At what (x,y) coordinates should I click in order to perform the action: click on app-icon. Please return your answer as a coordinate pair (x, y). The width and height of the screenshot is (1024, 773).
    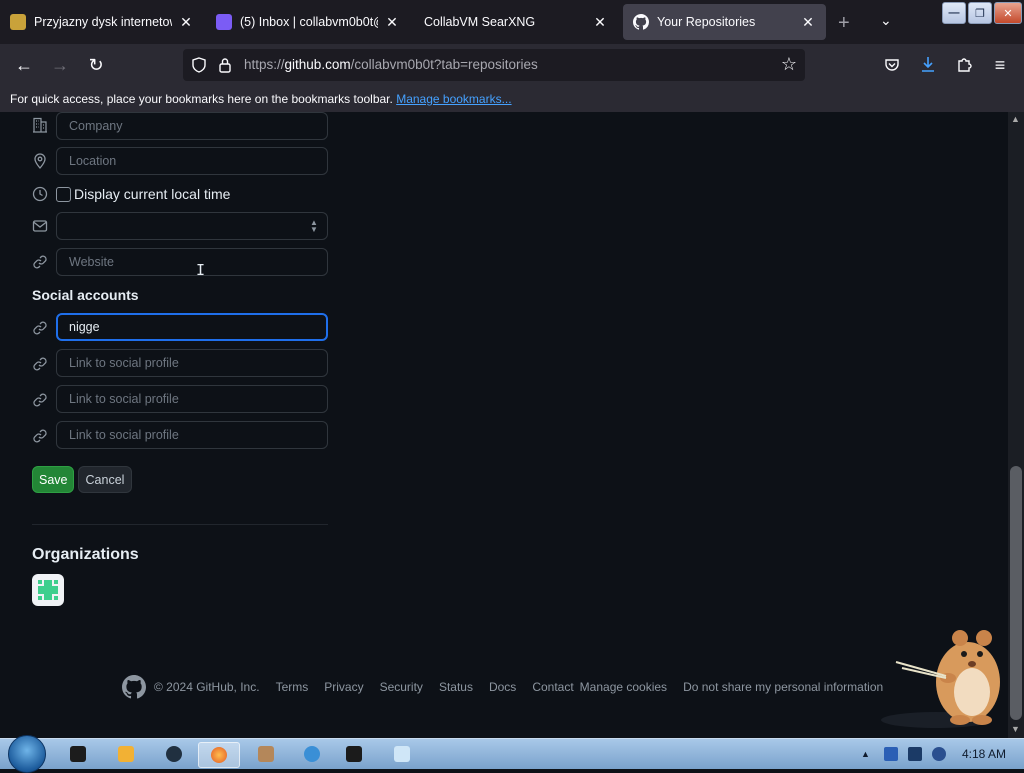
    Looking at the image, I should click on (174, 754).